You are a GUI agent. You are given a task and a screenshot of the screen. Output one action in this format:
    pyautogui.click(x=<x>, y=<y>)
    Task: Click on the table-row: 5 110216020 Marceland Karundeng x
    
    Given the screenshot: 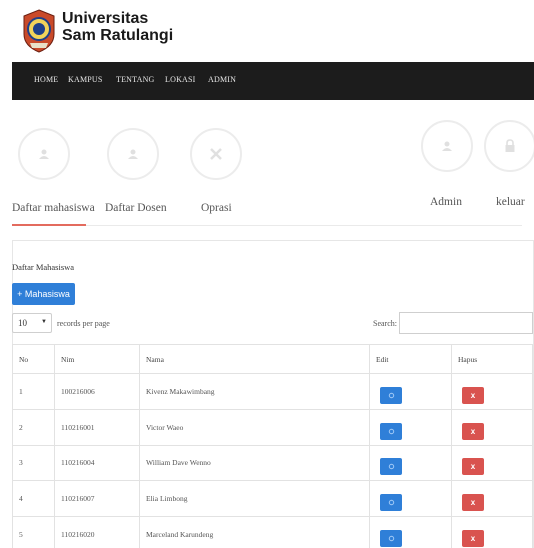 What is the action you would take?
    pyautogui.click(x=272, y=532)
    